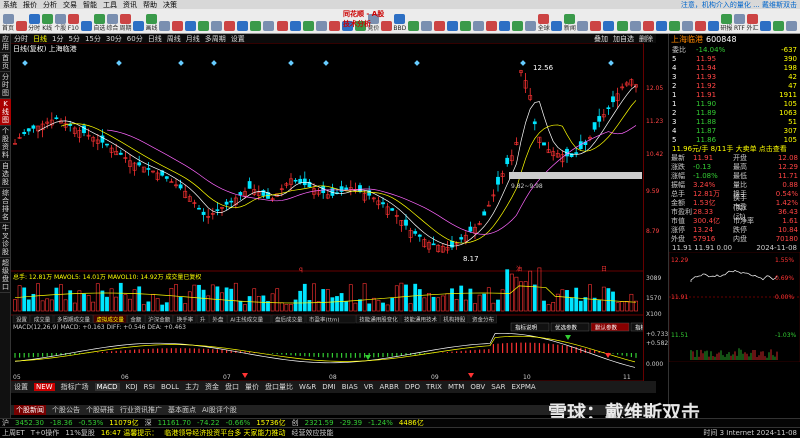 The height and width of the screenshot is (438, 800). I want to click on indicator-tab: MTM, so click(456, 387).